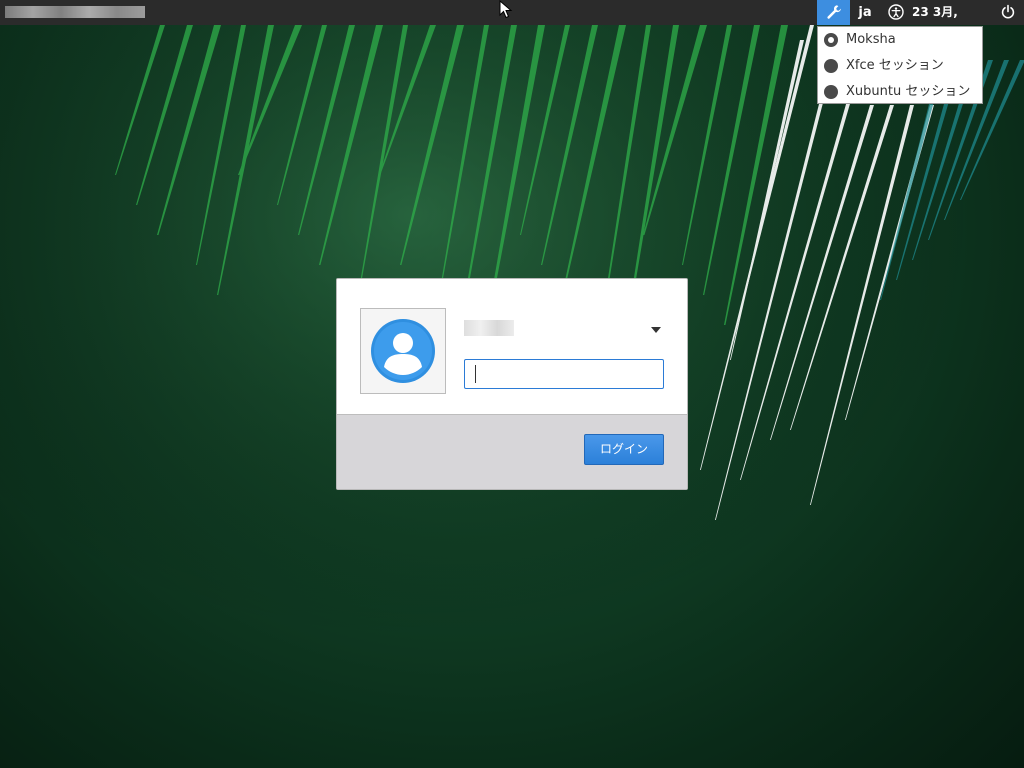  What do you see at coordinates (952, 22) in the screenshot?
I see `clock: 23 3月, 18:51` at bounding box center [952, 22].